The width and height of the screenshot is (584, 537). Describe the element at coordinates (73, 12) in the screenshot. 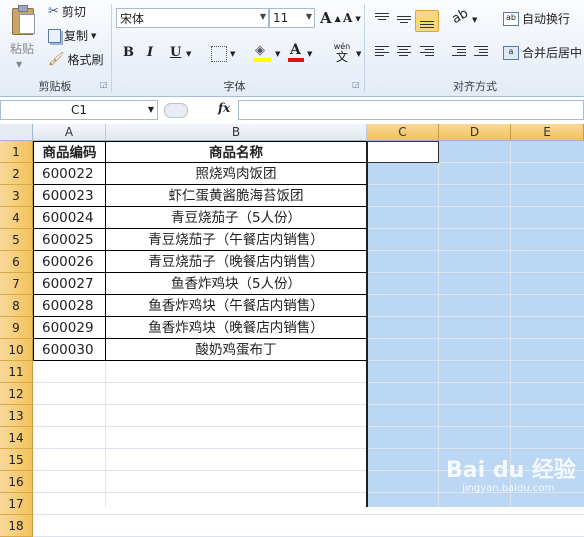

I see `cut-label: 剪切` at that location.